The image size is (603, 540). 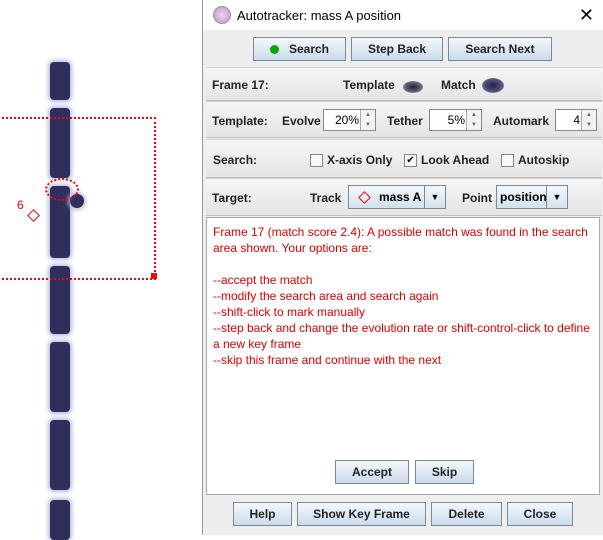 I want to click on template-settings-label: Template:, so click(x=240, y=121).